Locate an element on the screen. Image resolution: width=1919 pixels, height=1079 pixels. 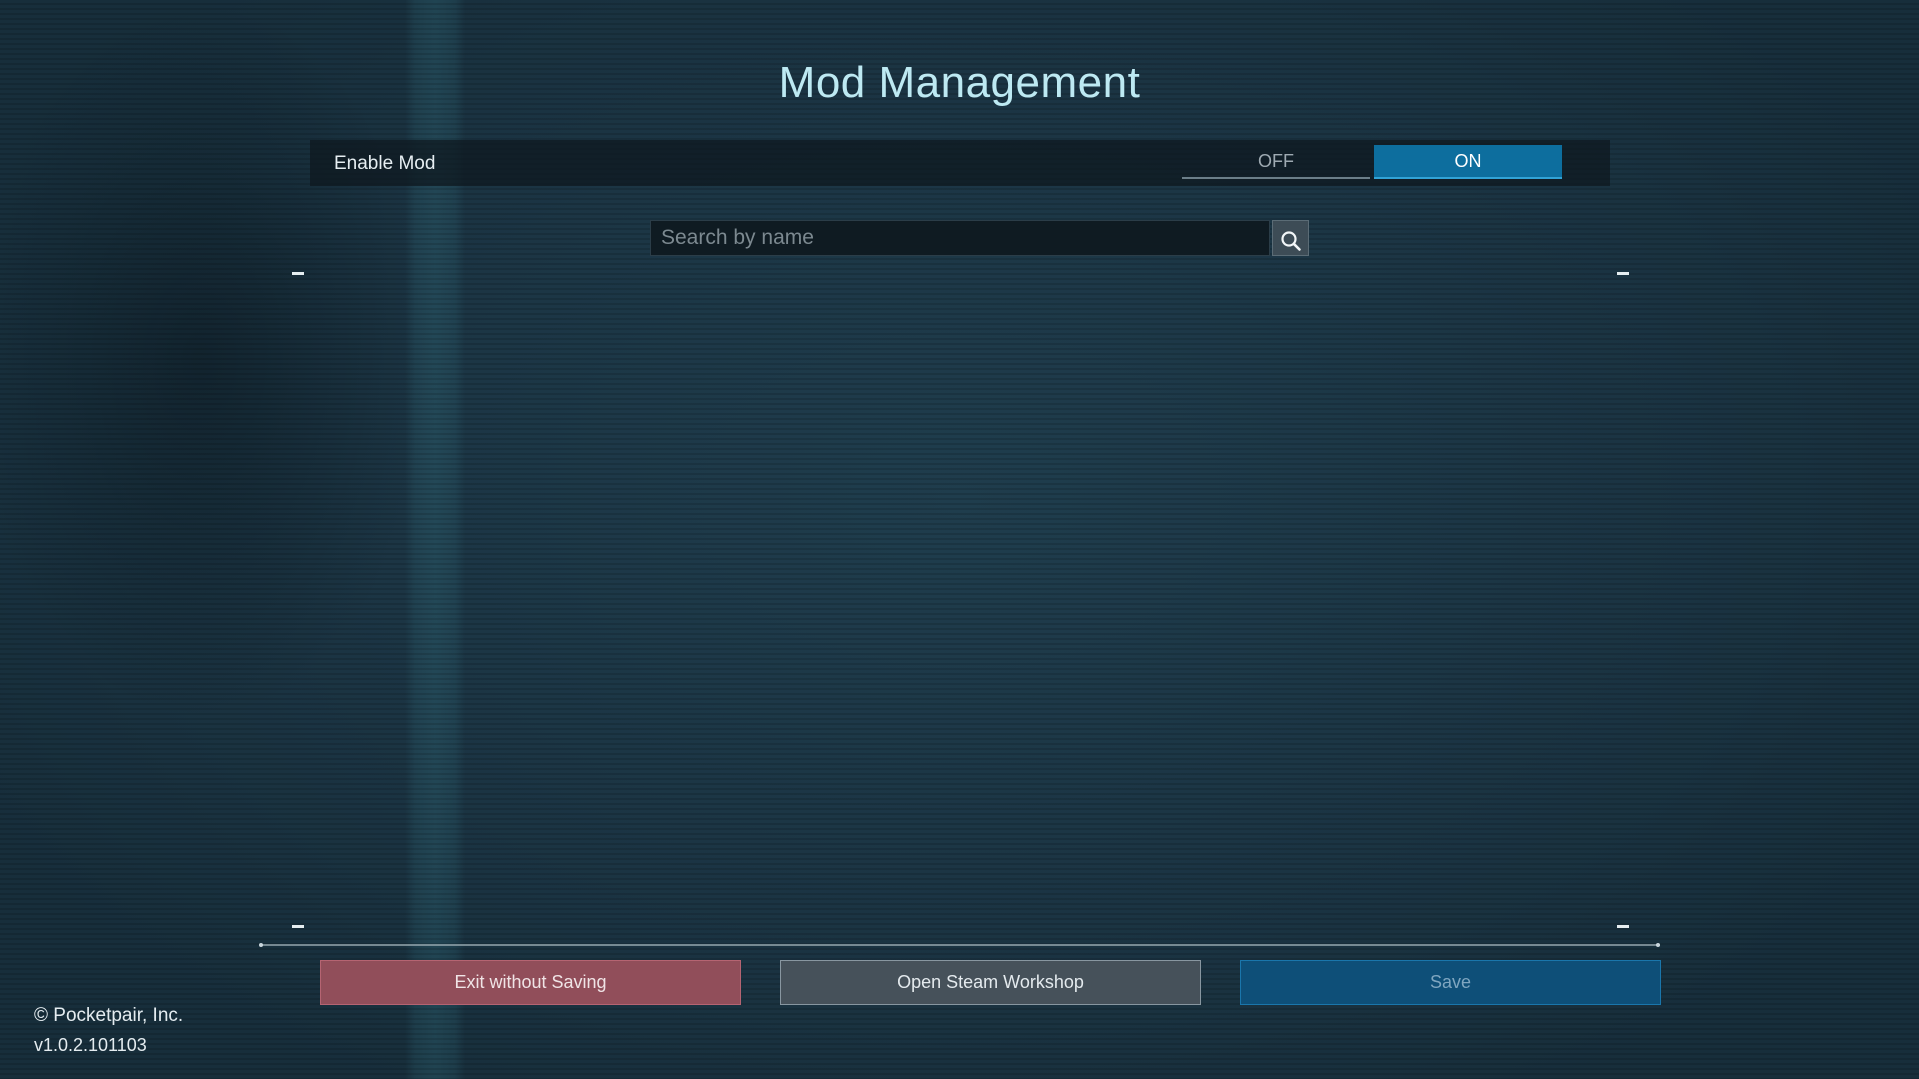
search-button is located at coordinates (1290, 238).